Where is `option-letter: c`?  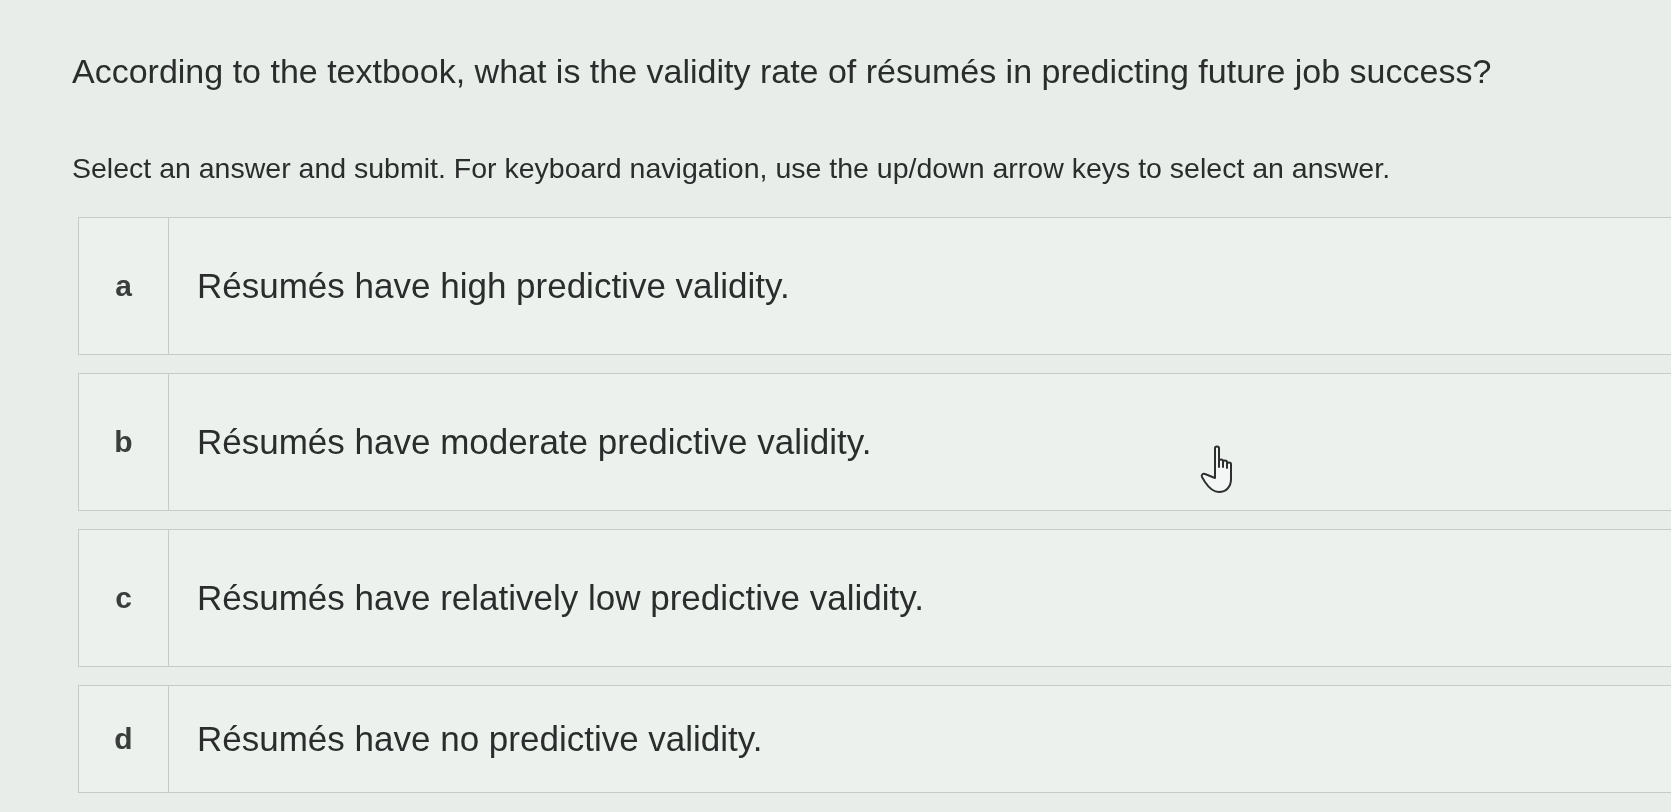
option-letter: c is located at coordinates (124, 598).